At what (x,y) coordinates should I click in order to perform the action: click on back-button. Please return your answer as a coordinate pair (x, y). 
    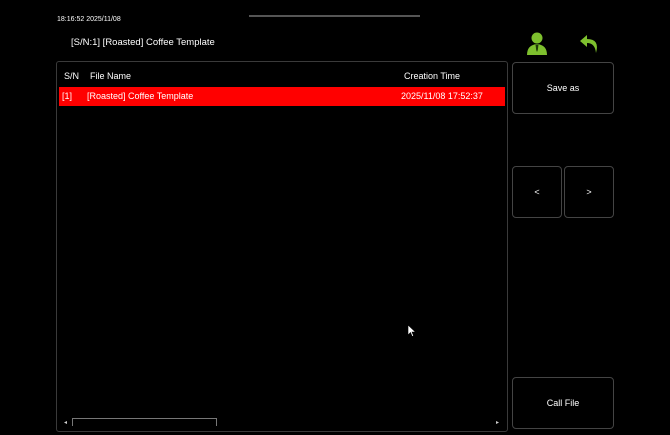
    Looking at the image, I should click on (590, 44).